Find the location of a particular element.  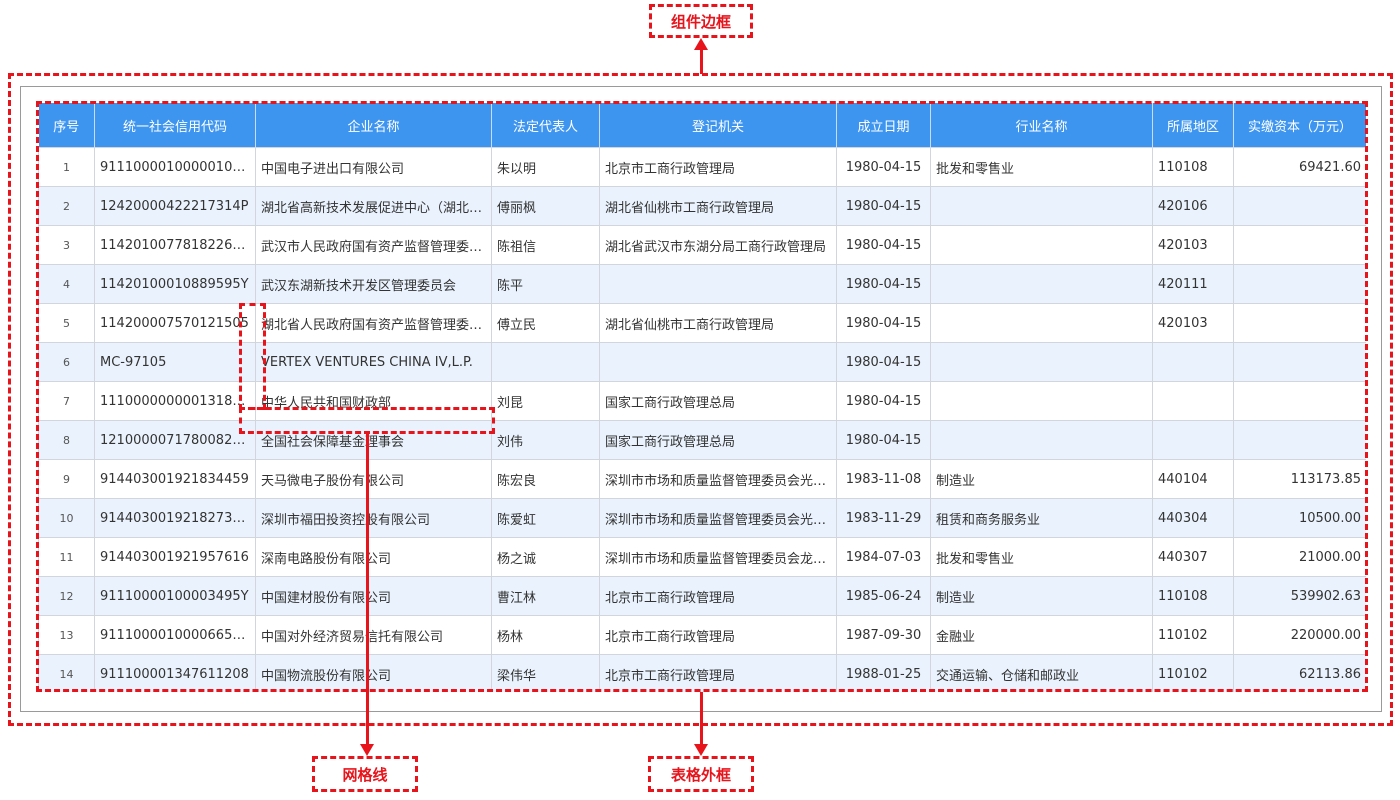

grid-line-highlight-vertical is located at coordinates (252, 356).